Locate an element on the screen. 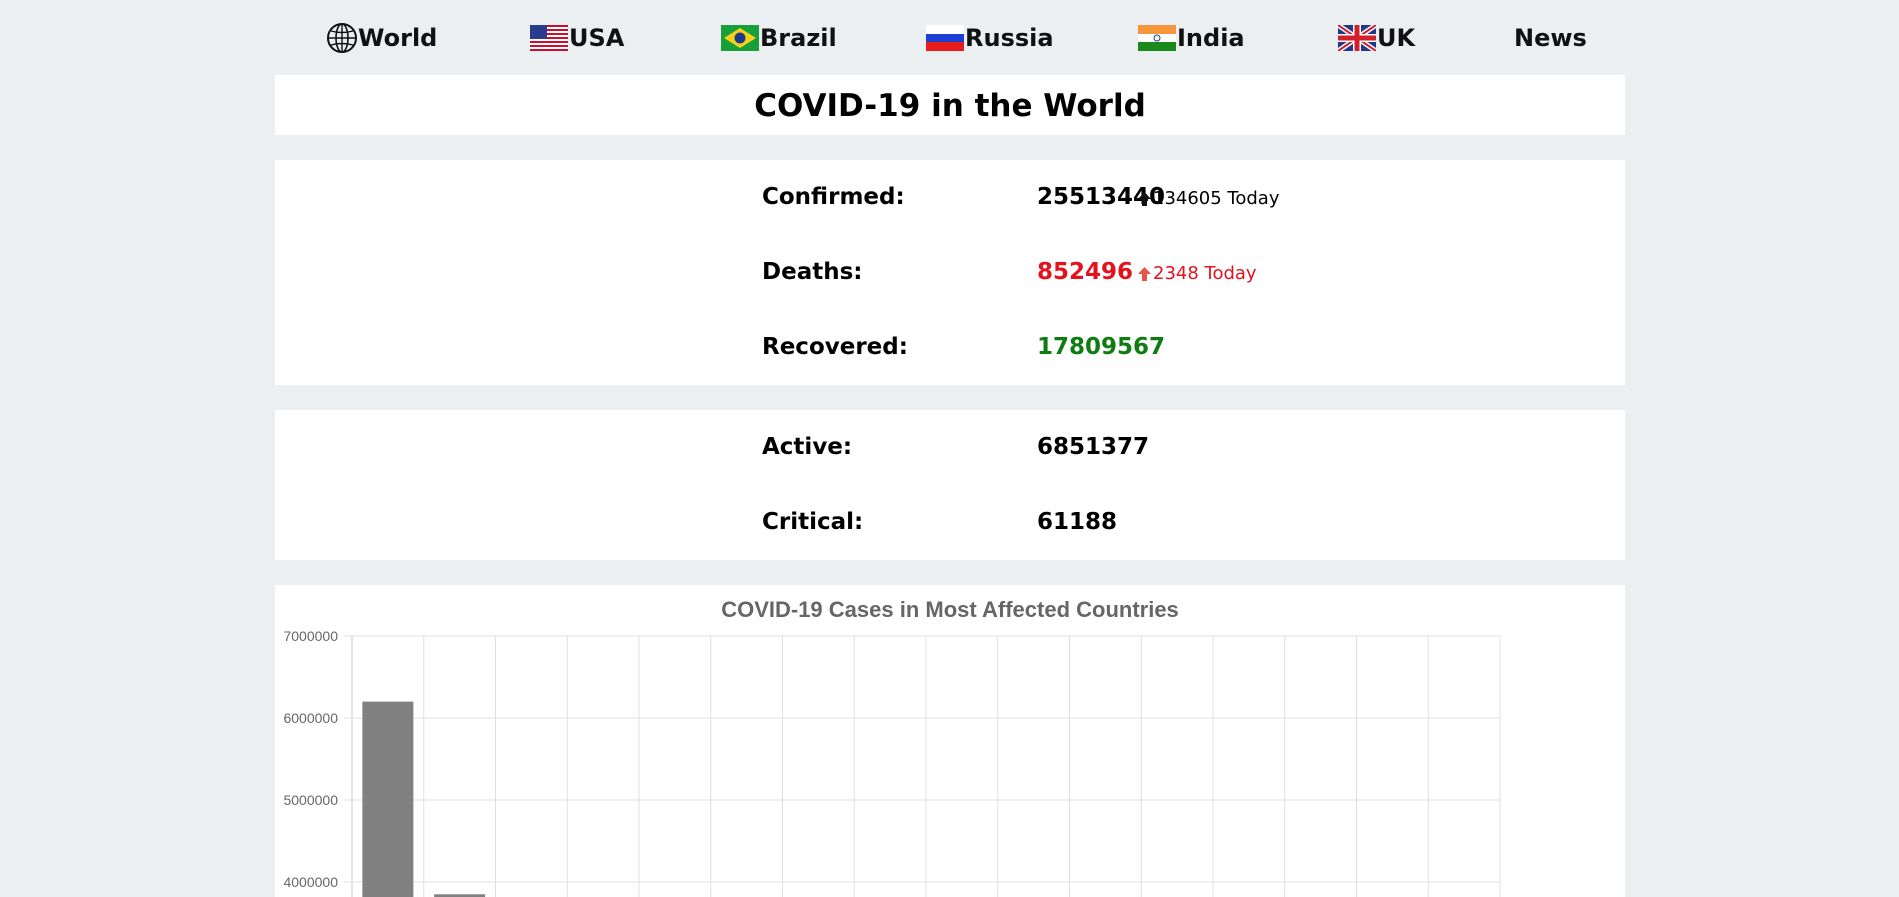 This screenshot has height=897, width=1899. nav-item-usa: USA is located at coordinates (577, 38).